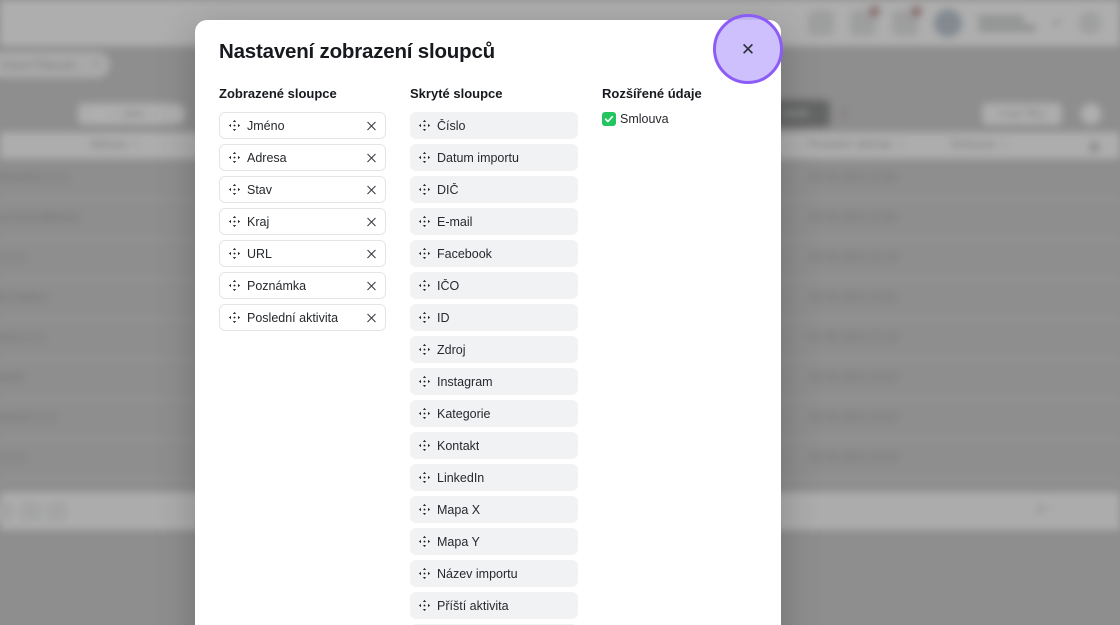  I want to click on shown-column-label: Stav, so click(260, 189).